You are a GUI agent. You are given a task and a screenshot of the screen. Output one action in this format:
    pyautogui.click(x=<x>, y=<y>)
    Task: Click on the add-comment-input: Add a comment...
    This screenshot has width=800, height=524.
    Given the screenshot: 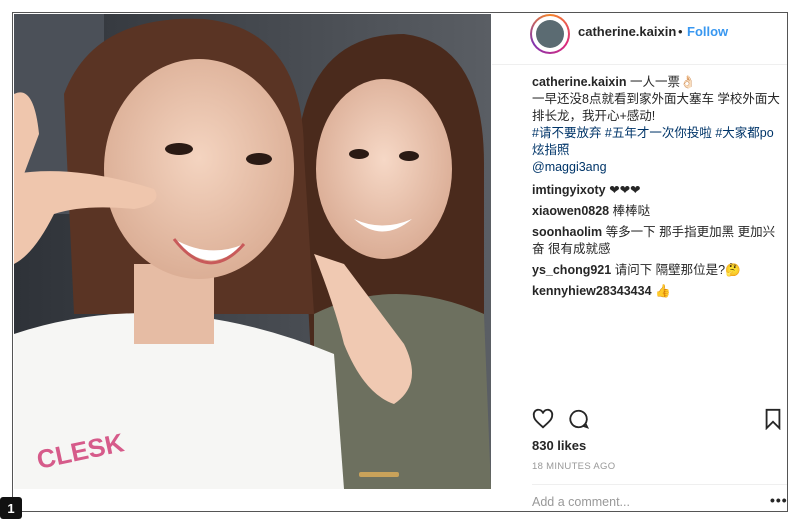 What is the action you would take?
    pyautogui.click(x=581, y=502)
    